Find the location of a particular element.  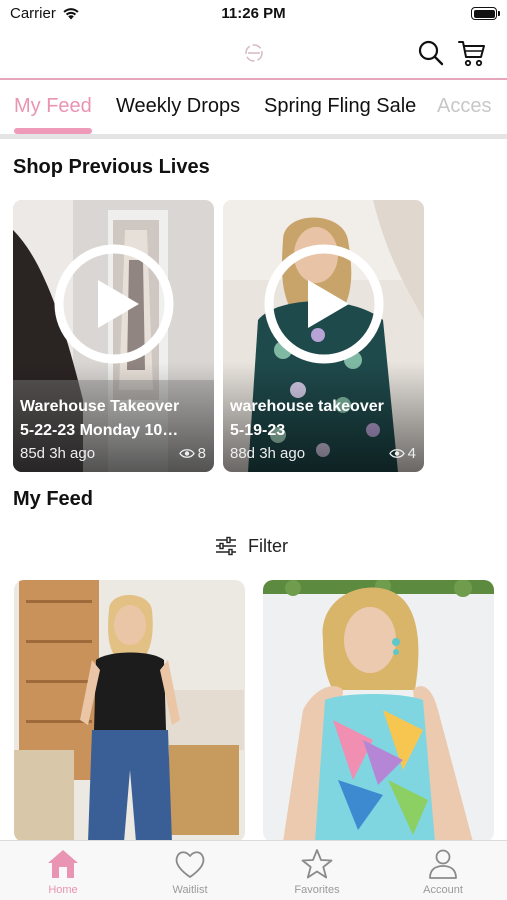

tab-spring-fling-sale: Spring Fling Sale is located at coordinates (340, 106).